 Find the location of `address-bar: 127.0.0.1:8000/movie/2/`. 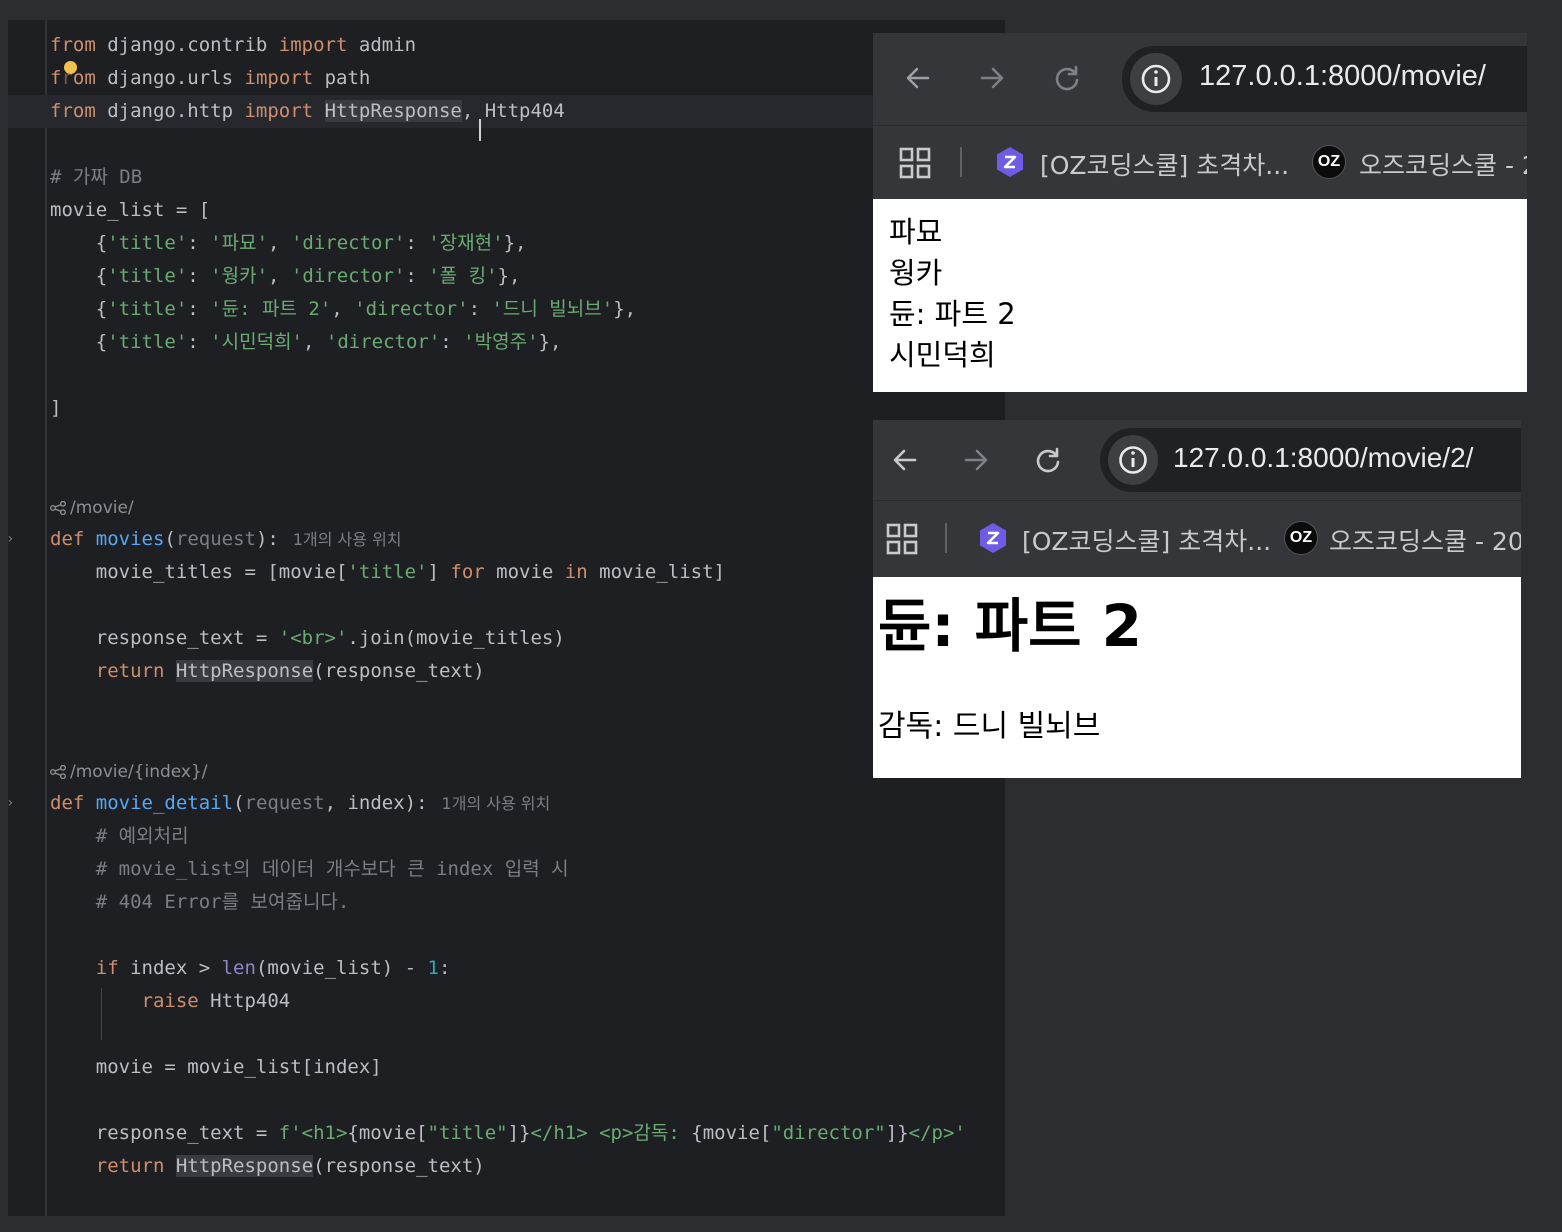

address-bar: 127.0.0.1:8000/movie/2/ is located at coordinates (1310, 460).